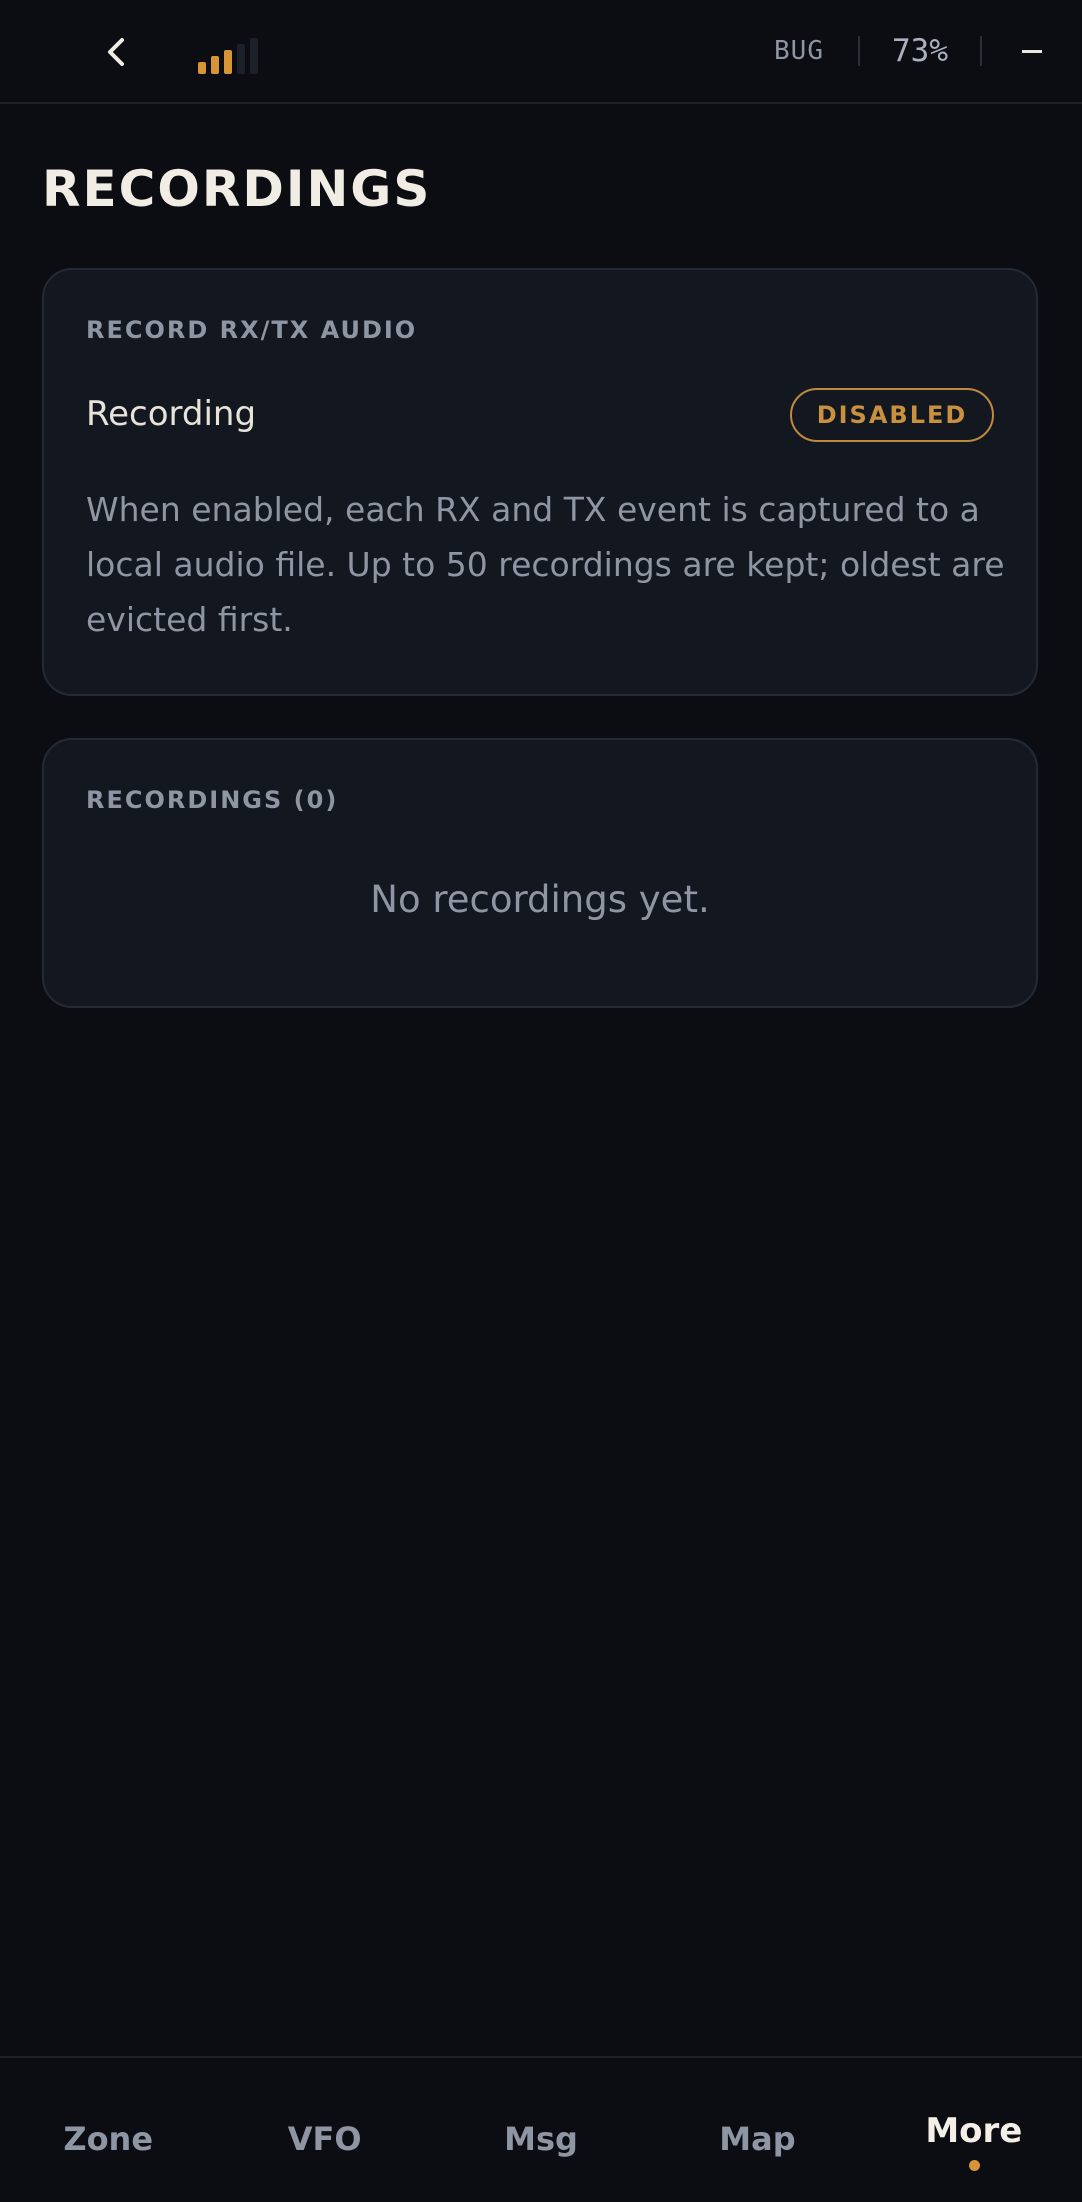 The image size is (1082, 2202). I want to click on recordings-list-card: RECORDINGS (0) No recordings yet., so click(540, 873).